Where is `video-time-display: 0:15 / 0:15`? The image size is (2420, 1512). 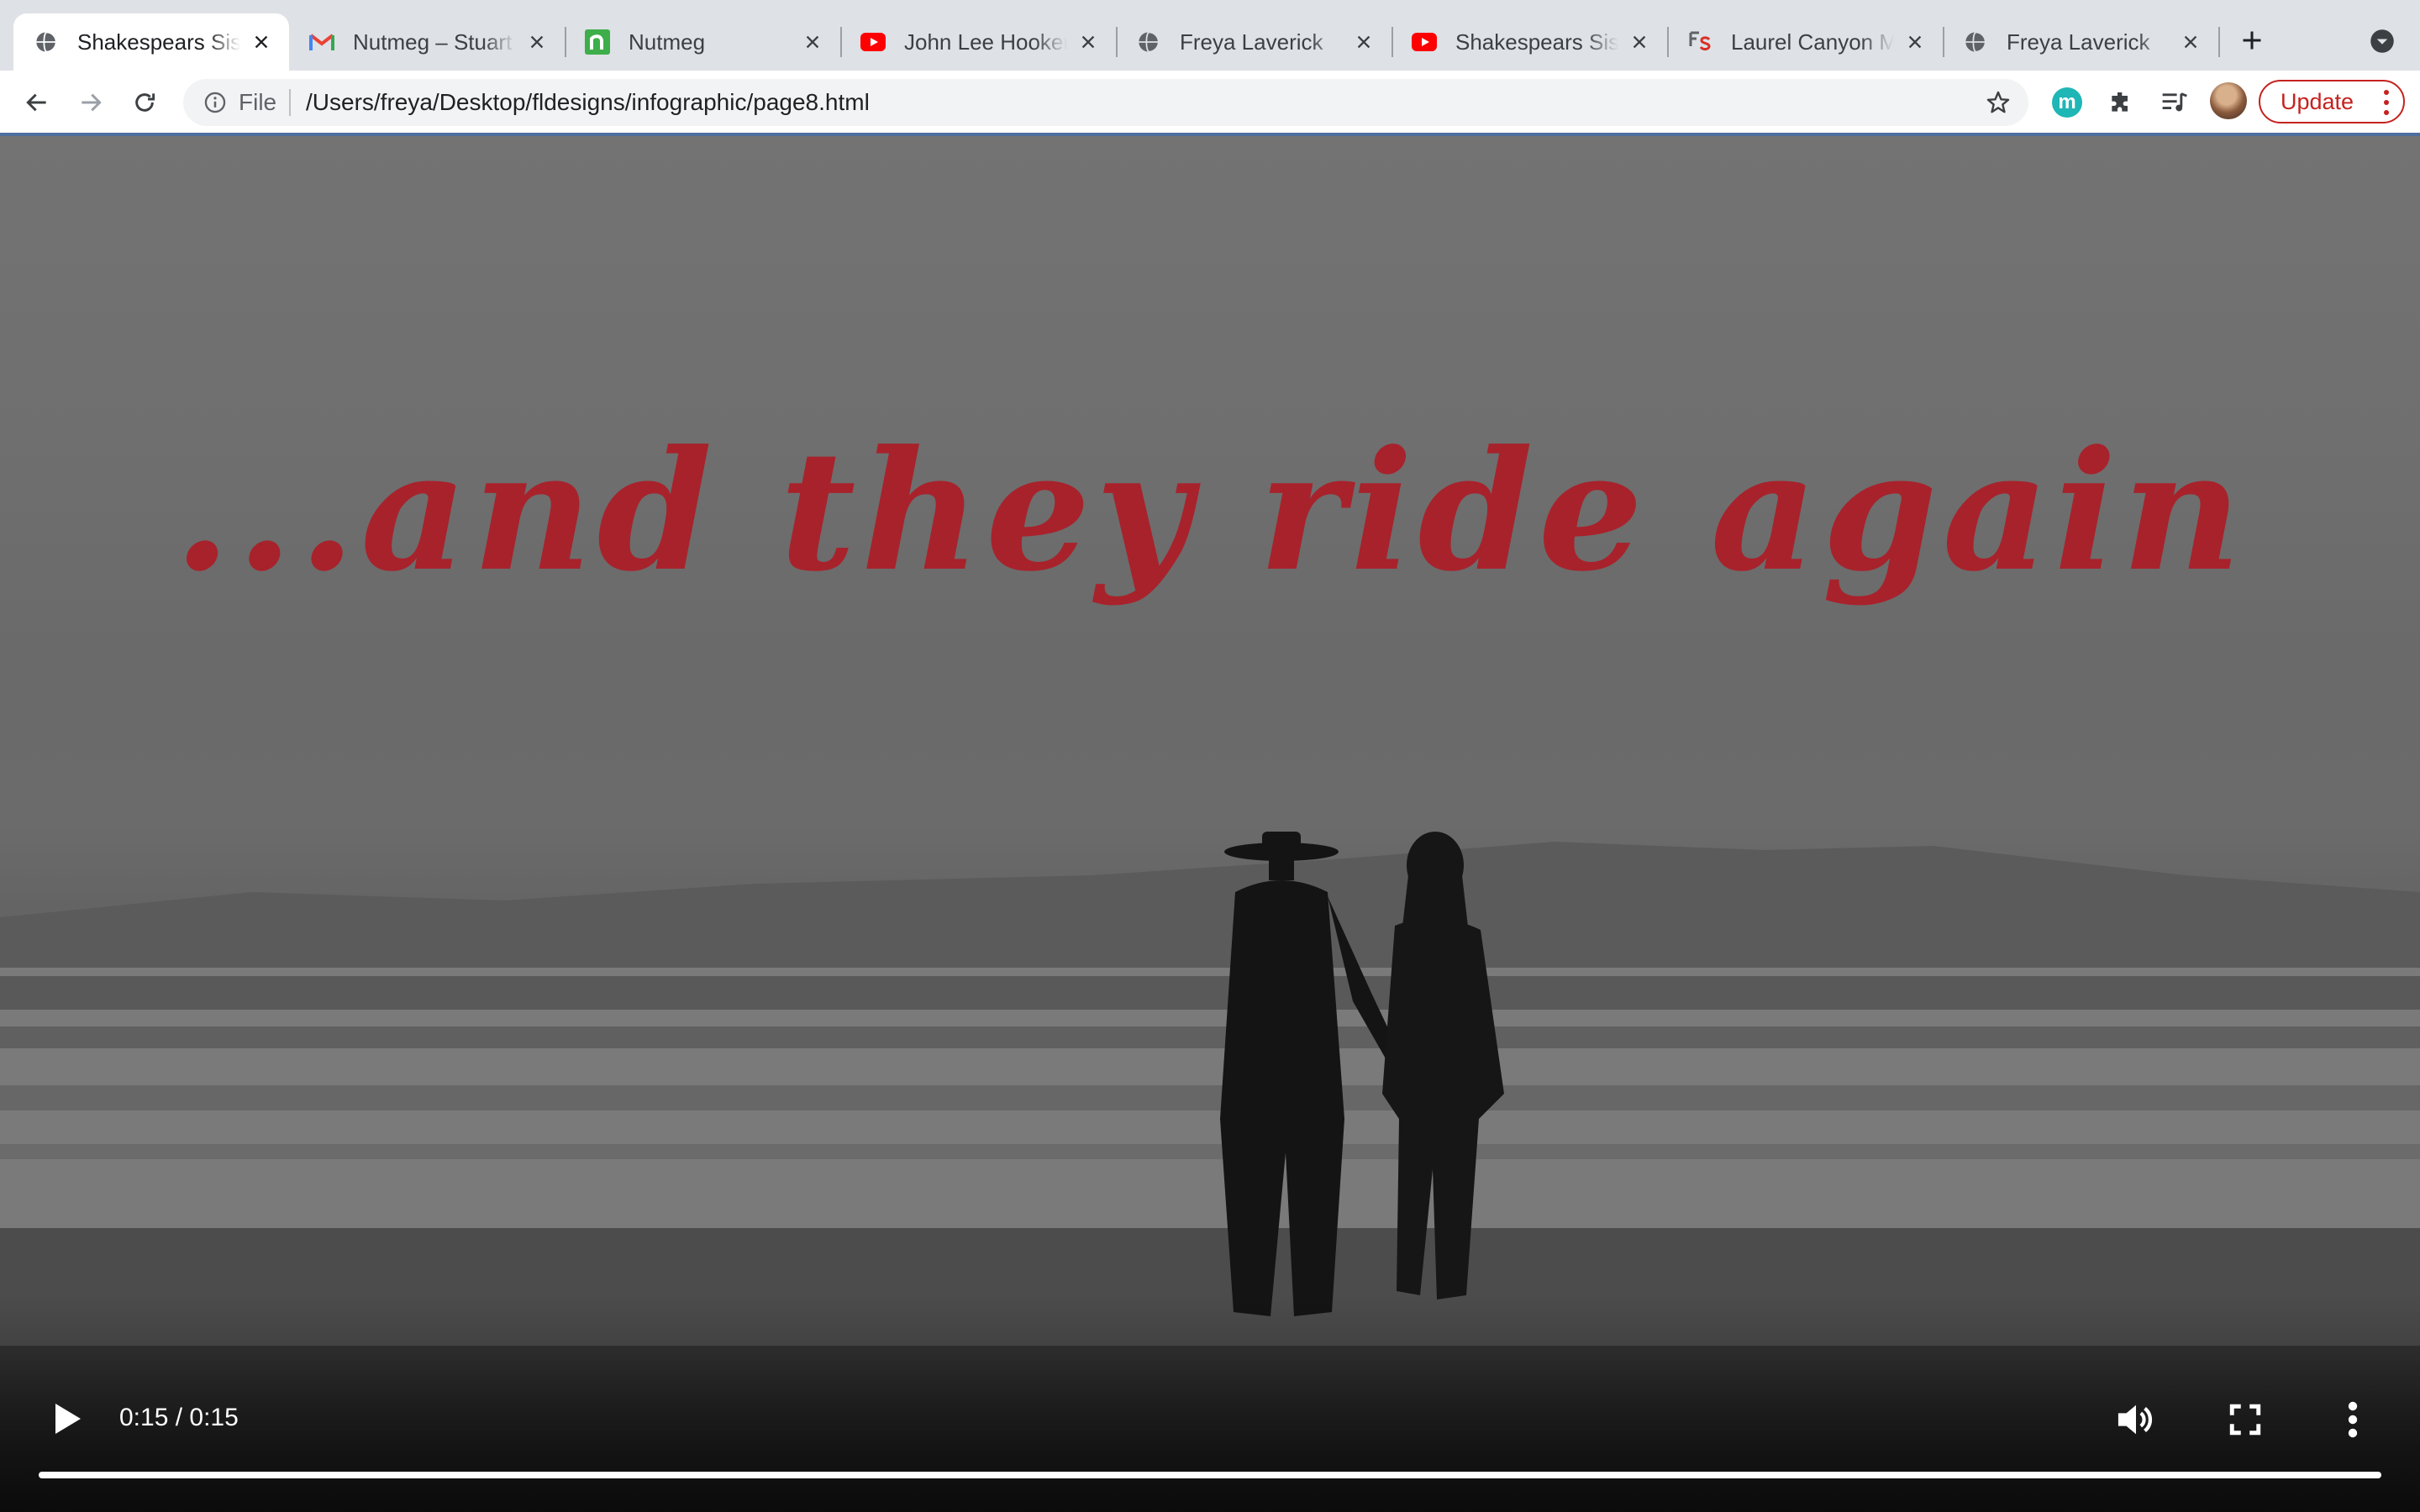
video-time-display: 0:15 / 0:15 is located at coordinates (179, 1417).